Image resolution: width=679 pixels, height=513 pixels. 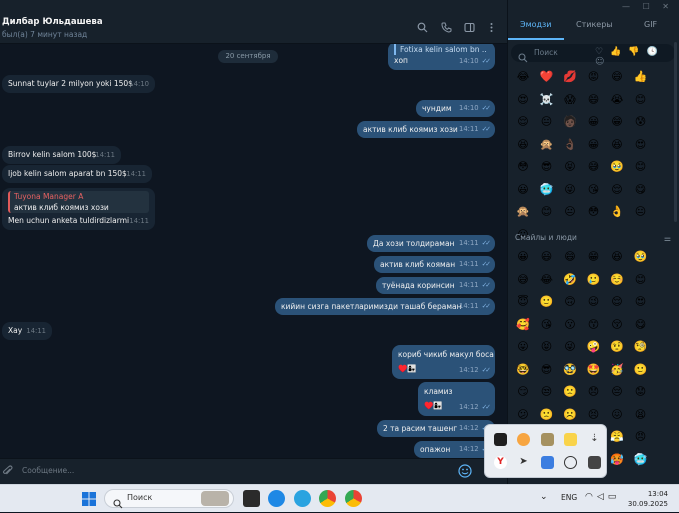 I want to click on smileys-emoji: 😗, so click(x=570, y=325).